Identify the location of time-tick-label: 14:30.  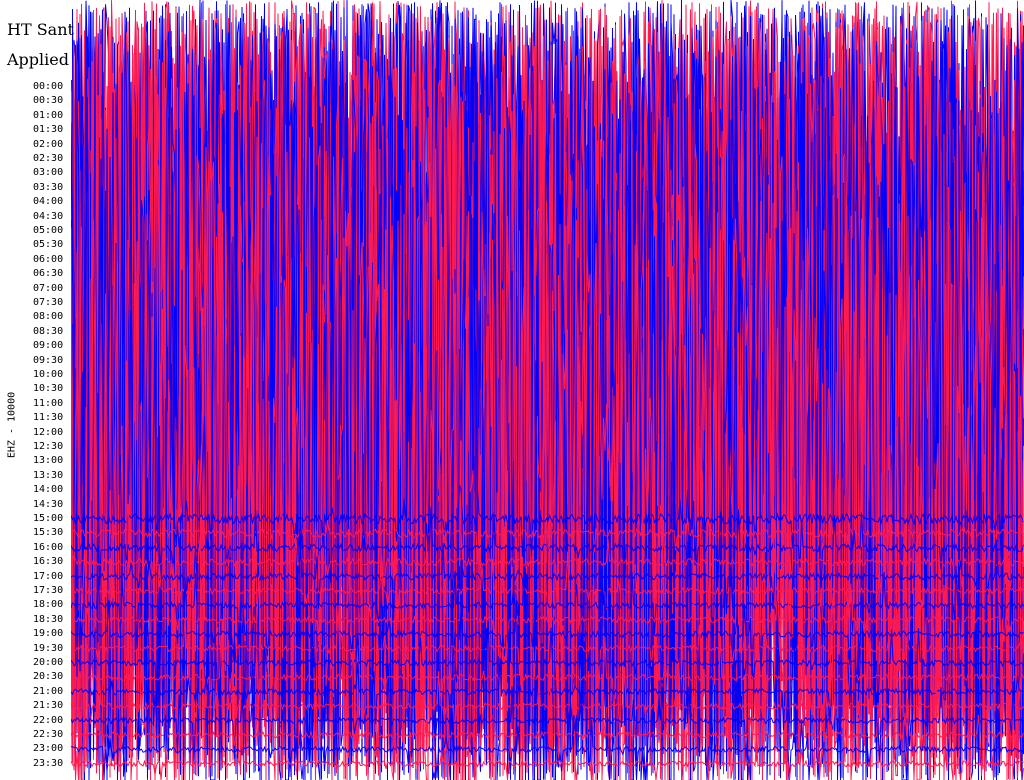
(48, 504).